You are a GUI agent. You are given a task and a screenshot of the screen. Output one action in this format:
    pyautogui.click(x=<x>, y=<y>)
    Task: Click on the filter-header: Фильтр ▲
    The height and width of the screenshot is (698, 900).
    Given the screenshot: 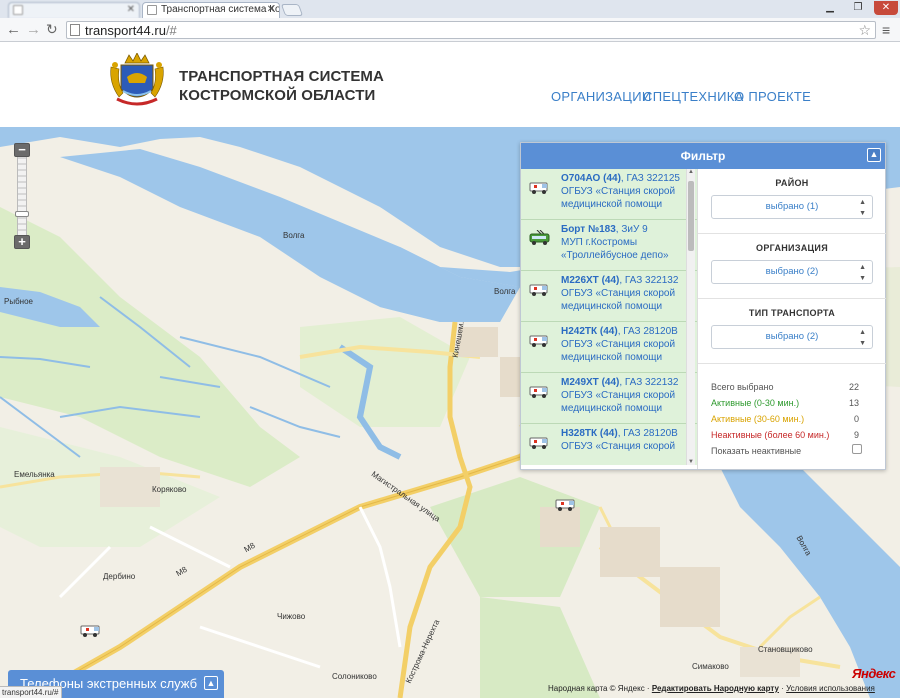 What is the action you would take?
    pyautogui.click(x=703, y=156)
    